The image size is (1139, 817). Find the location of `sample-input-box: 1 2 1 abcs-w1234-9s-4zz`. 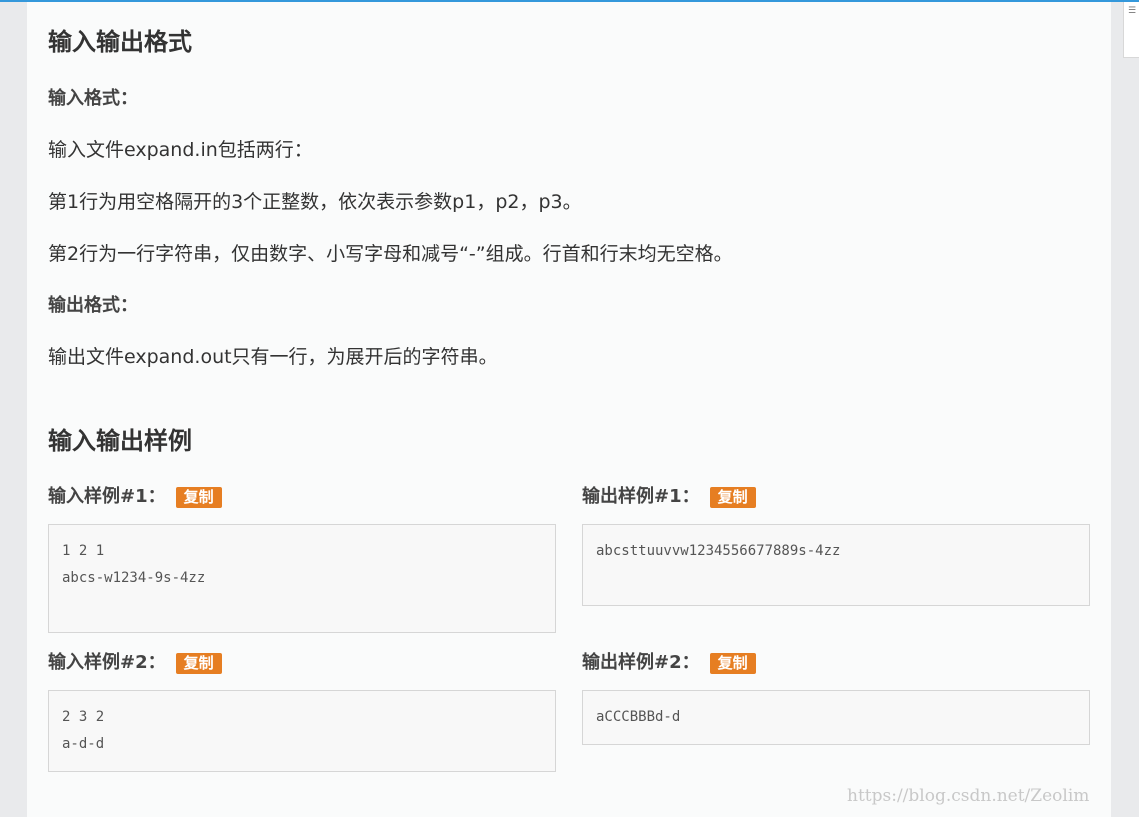

sample-input-box: 1 2 1 abcs-w1234-9s-4zz is located at coordinates (302, 578).